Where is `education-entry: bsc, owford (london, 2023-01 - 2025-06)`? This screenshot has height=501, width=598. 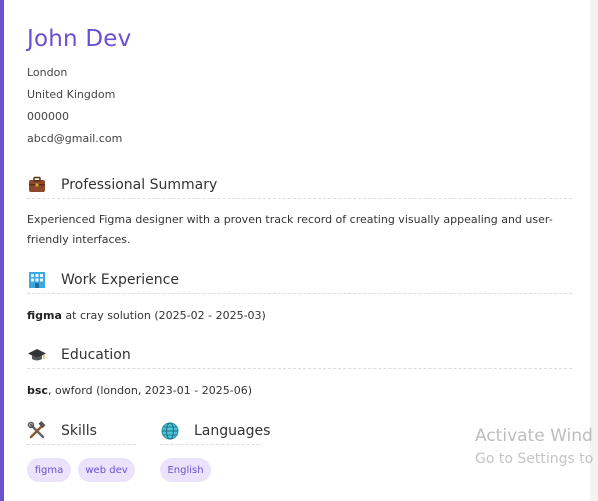
education-entry: bsc, owford (london, 2023-01 - 2025-06) is located at coordinates (299, 391).